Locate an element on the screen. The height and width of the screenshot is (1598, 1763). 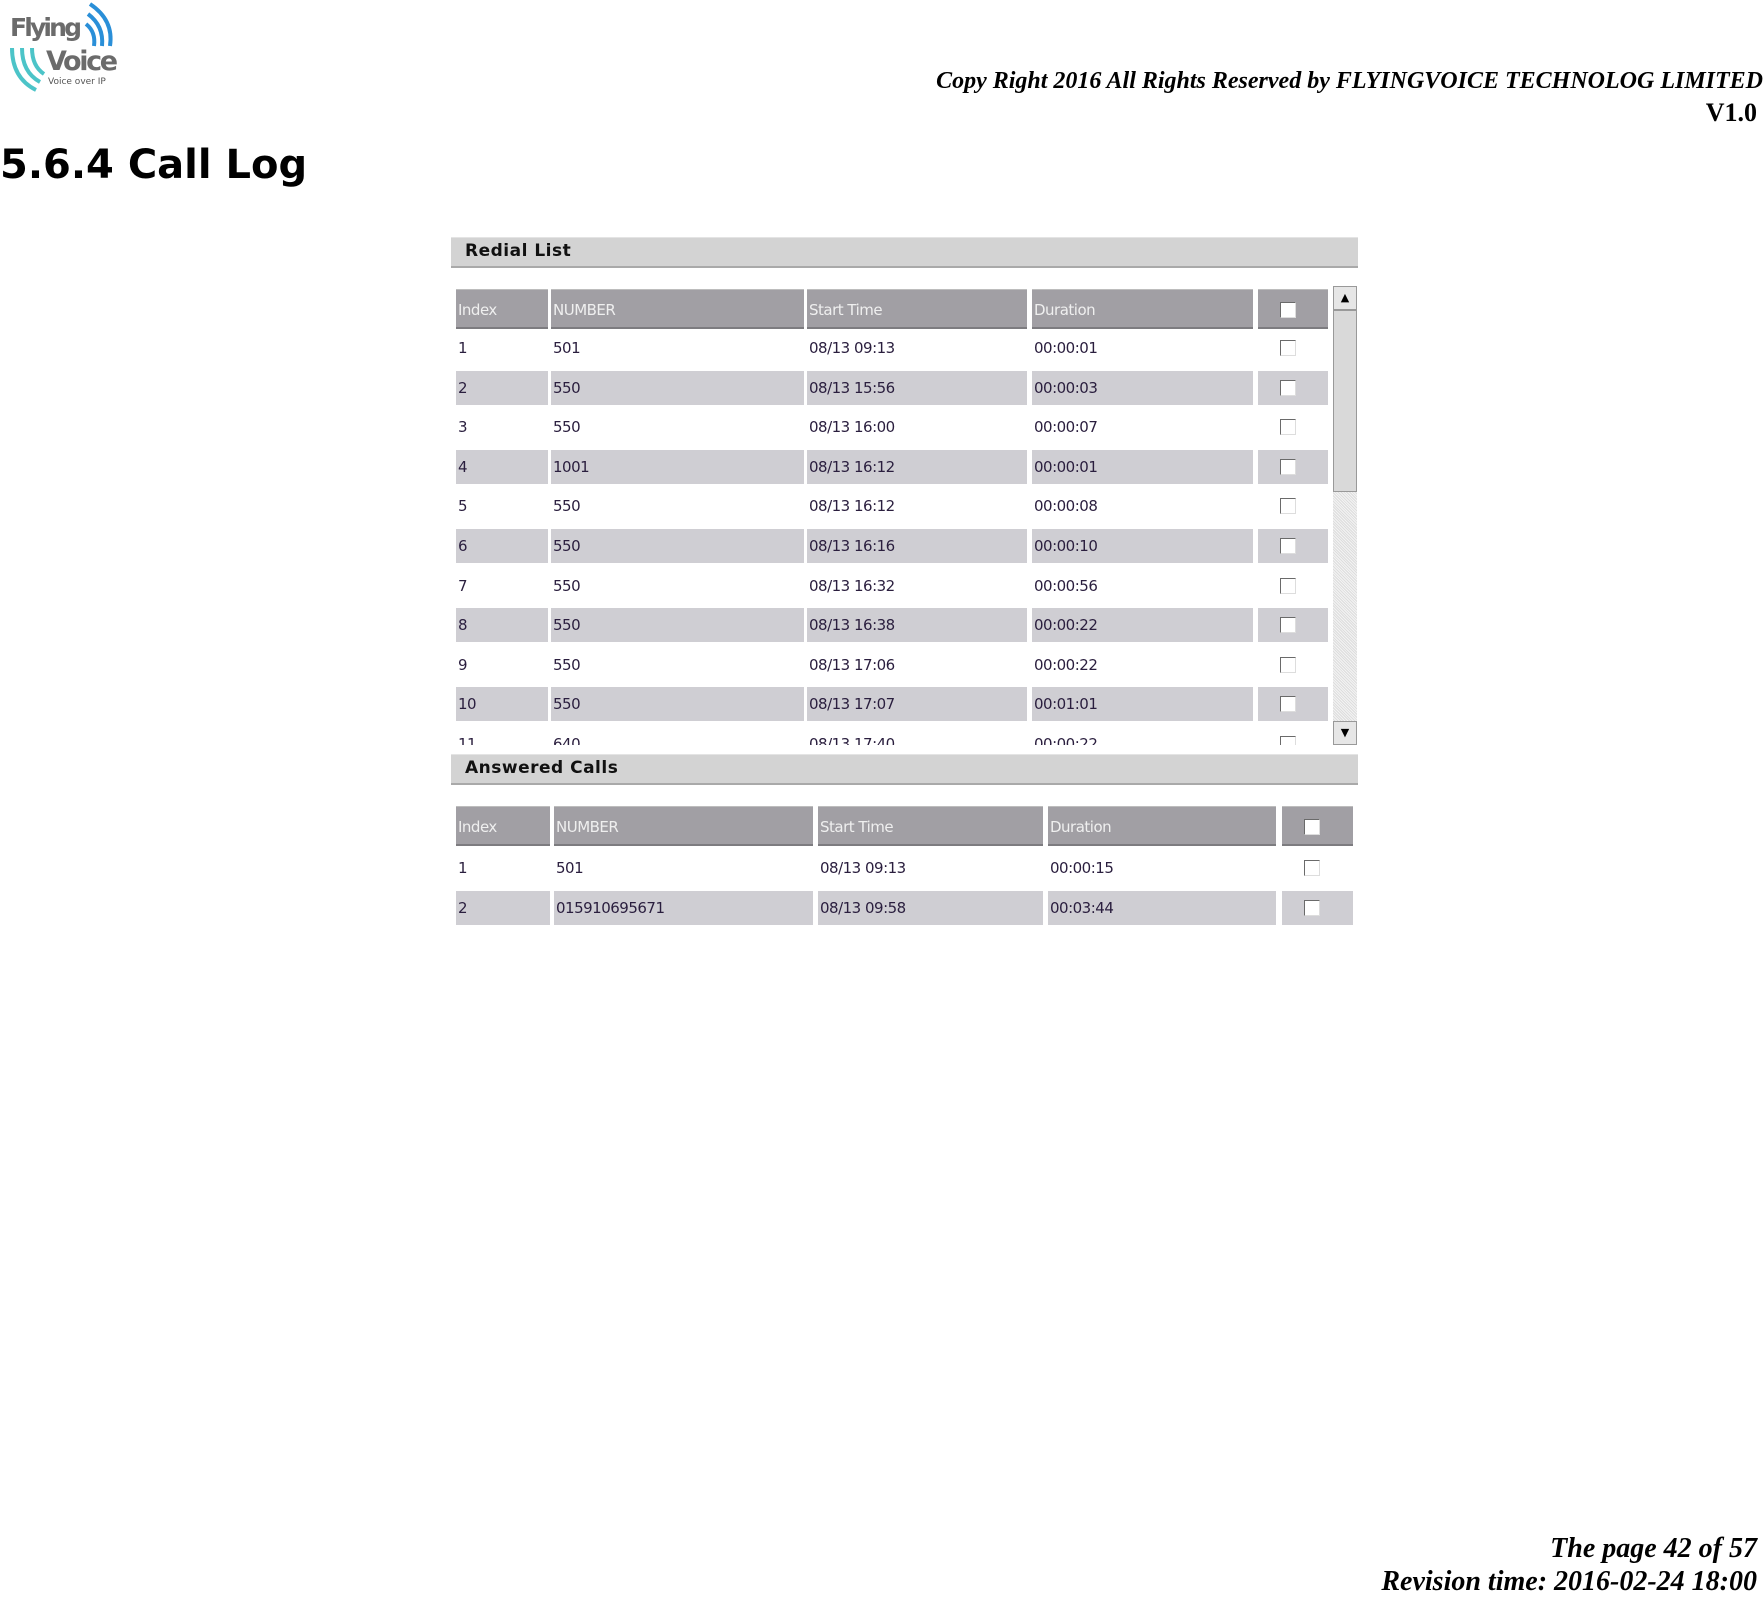
redial-list-bar: Redial List is located at coordinates (904, 252).